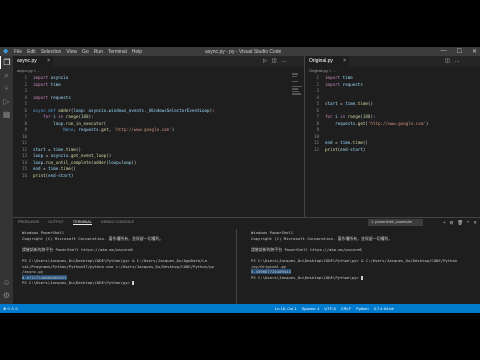  What do you see at coordinates (395, 222) in the screenshot?
I see `terminal-select-dropdown: 1: powershell, powershe` at bounding box center [395, 222].